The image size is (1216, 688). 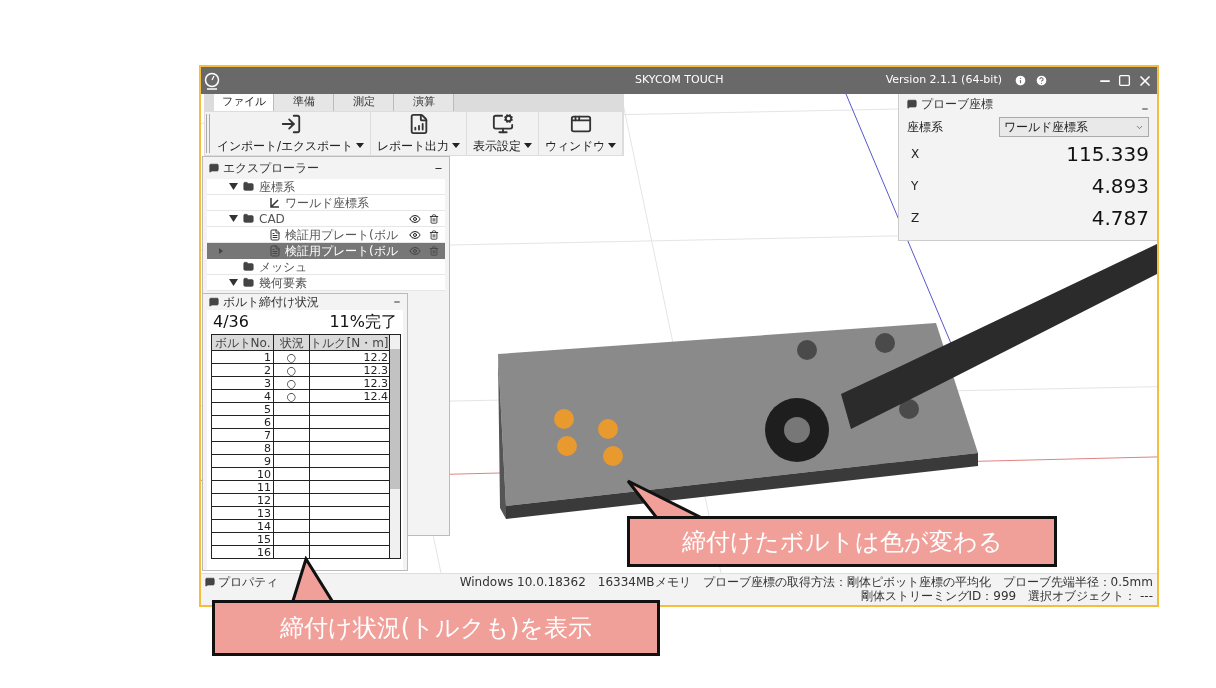 I want to click on tree-item: 検証用プレート(ボル, so click(x=326, y=235).